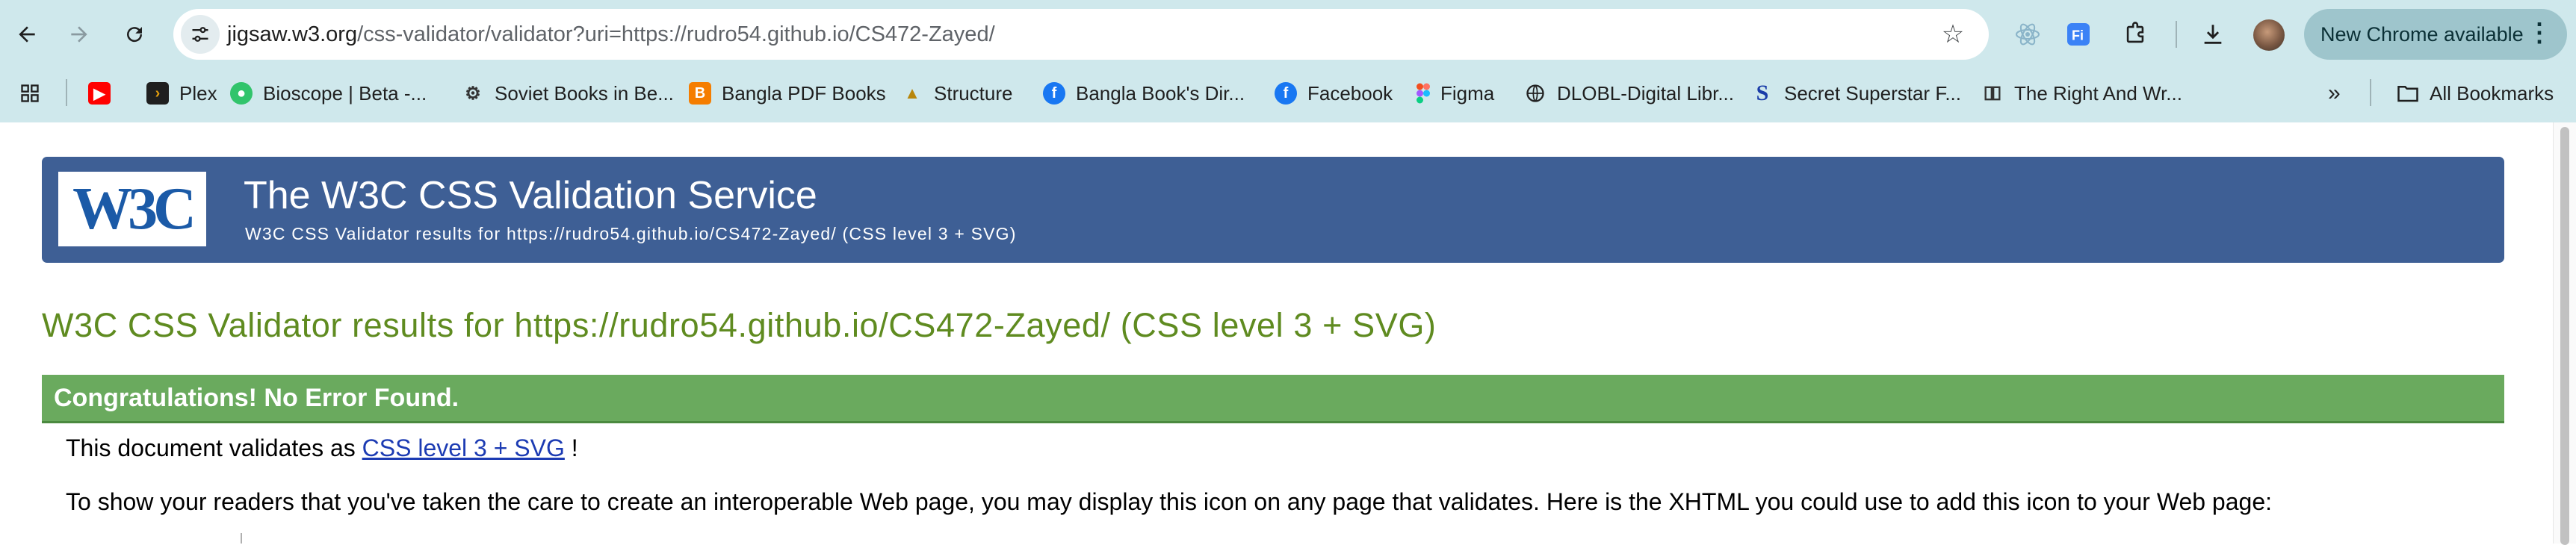  What do you see at coordinates (1535, 93) in the screenshot?
I see `globe-icon` at bounding box center [1535, 93].